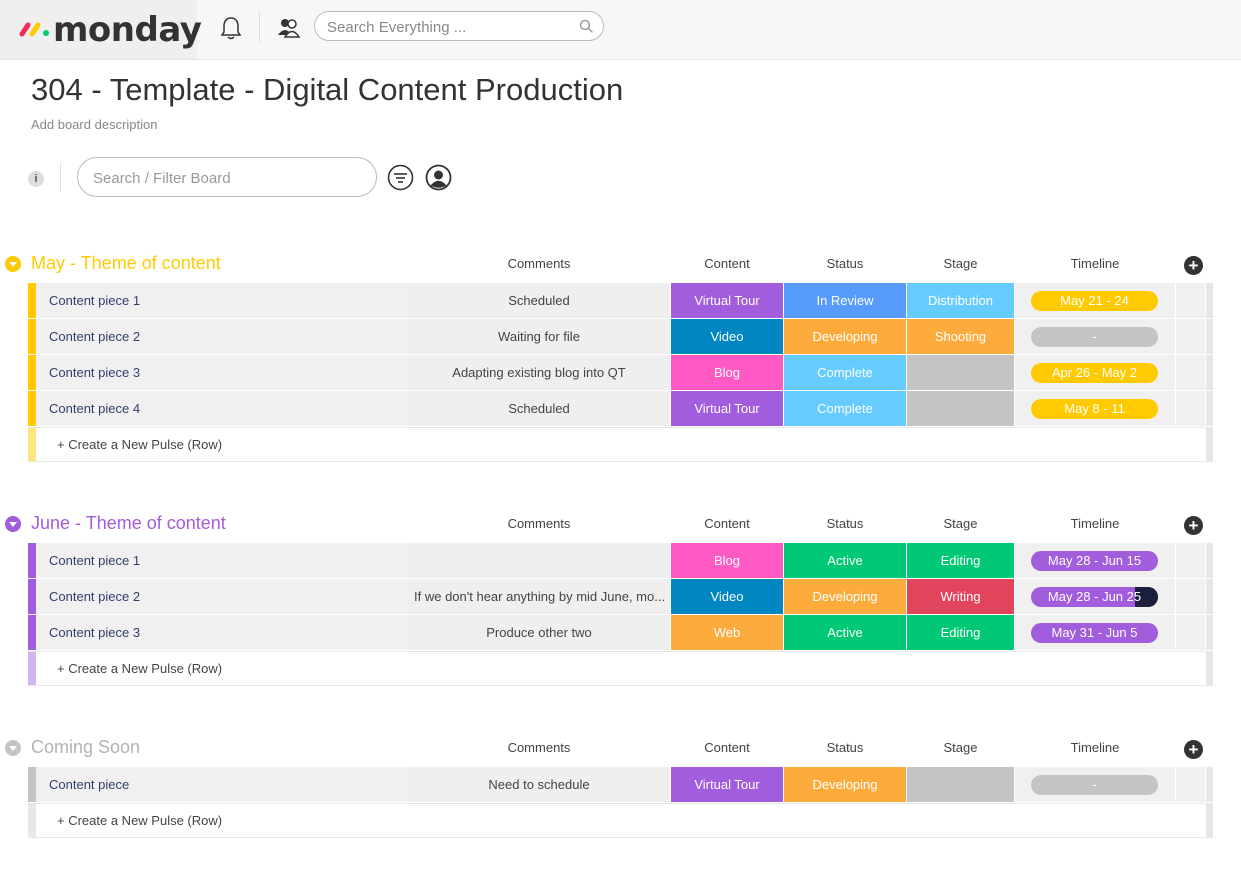 Image resolution: width=1241 pixels, height=882 pixels. What do you see at coordinates (36, 179) in the screenshot?
I see `info-icon: i` at bounding box center [36, 179].